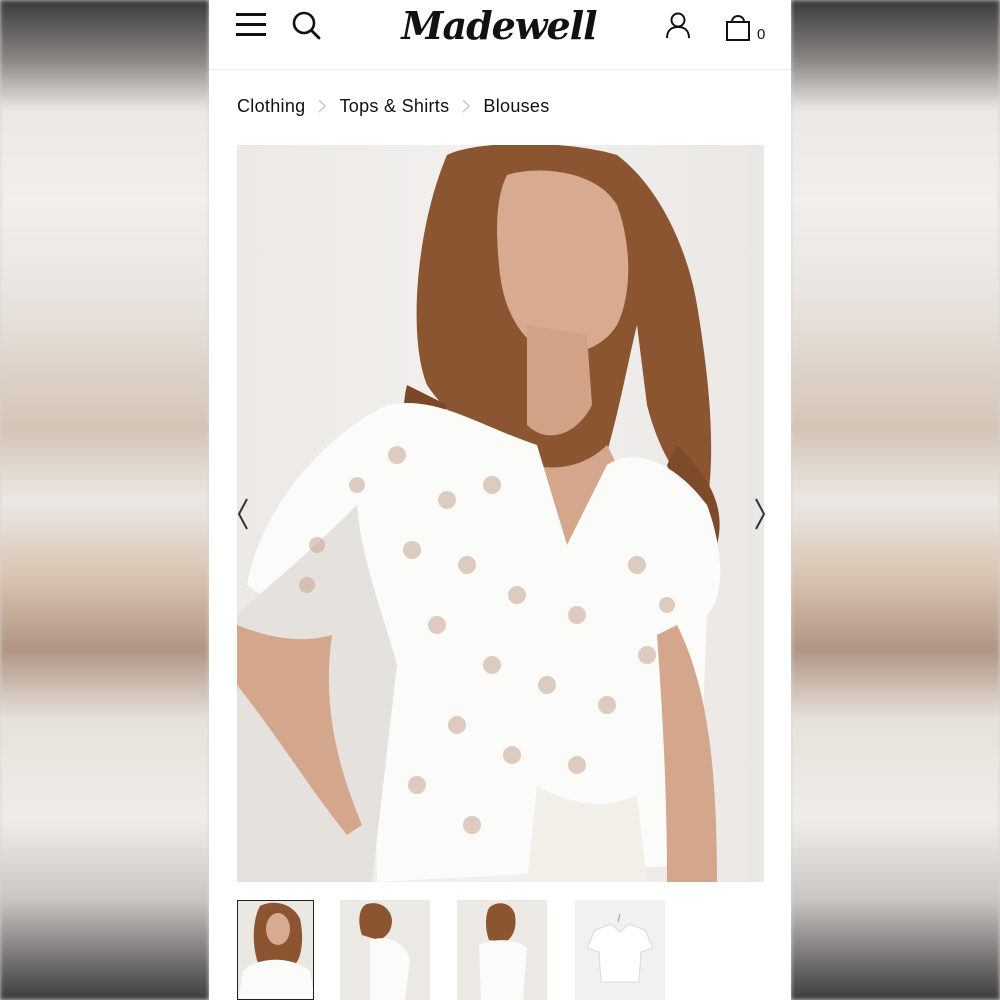 The height and width of the screenshot is (1000, 1000). I want to click on account-icon, so click(678, 26).